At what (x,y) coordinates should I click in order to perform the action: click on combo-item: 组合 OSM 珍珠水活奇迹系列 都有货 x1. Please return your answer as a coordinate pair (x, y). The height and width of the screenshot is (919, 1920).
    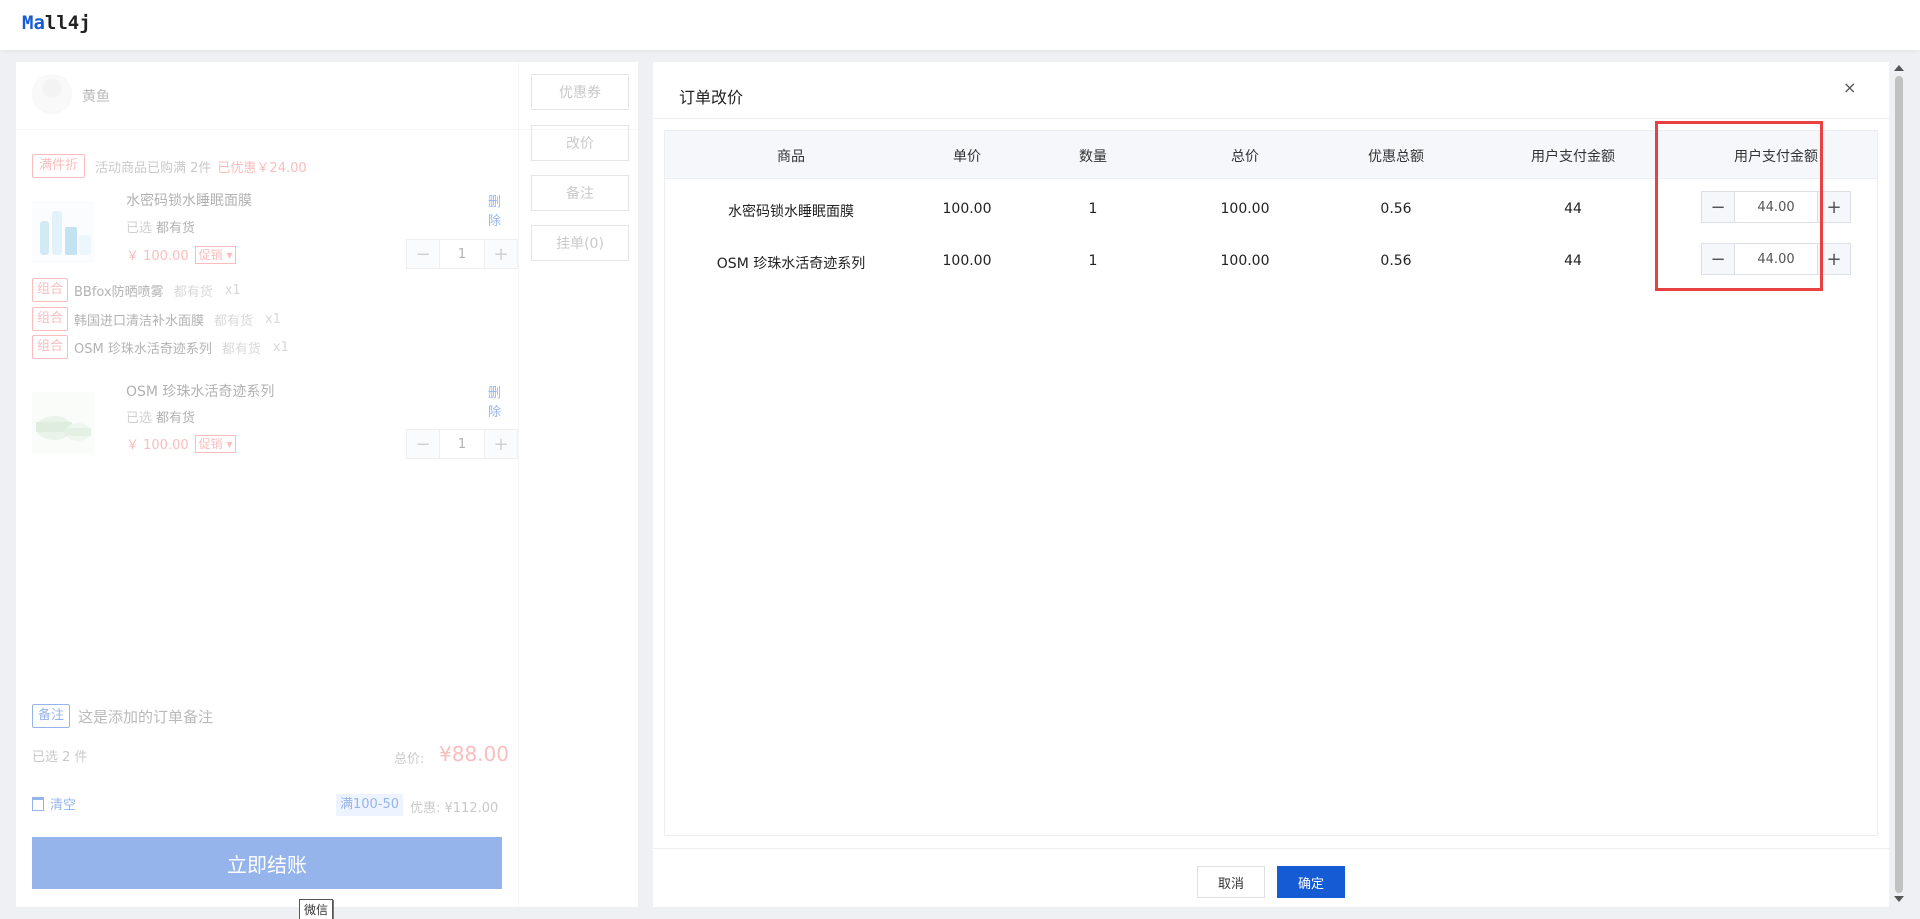
    Looking at the image, I should click on (160, 347).